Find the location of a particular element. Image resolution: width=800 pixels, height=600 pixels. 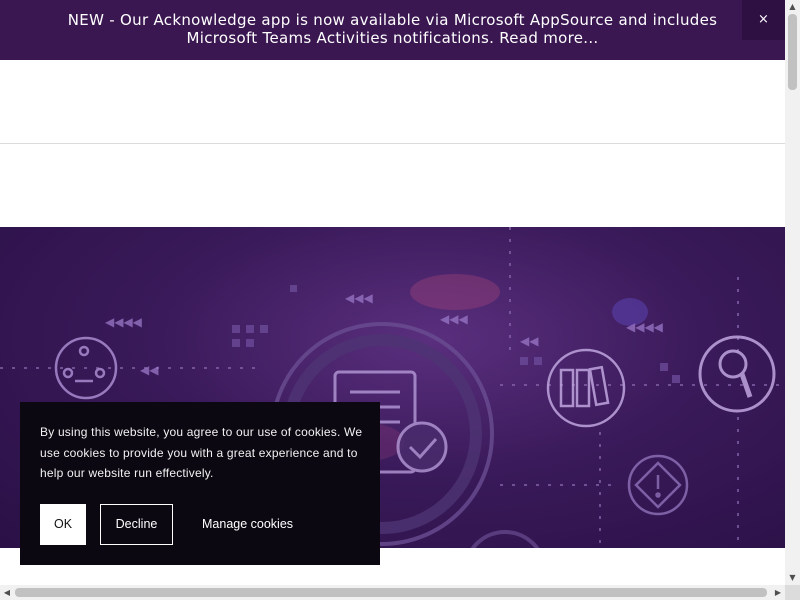

scroll-right-icon: ▶ is located at coordinates (778, 592).